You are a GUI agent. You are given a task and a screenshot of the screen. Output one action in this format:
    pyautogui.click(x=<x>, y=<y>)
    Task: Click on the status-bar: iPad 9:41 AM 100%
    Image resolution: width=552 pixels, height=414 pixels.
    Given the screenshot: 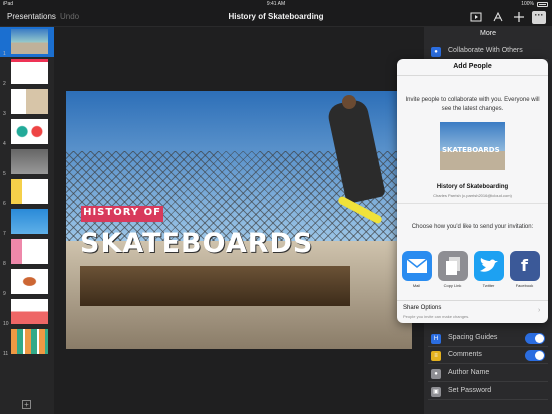 What is the action you would take?
    pyautogui.click(x=276, y=4)
    